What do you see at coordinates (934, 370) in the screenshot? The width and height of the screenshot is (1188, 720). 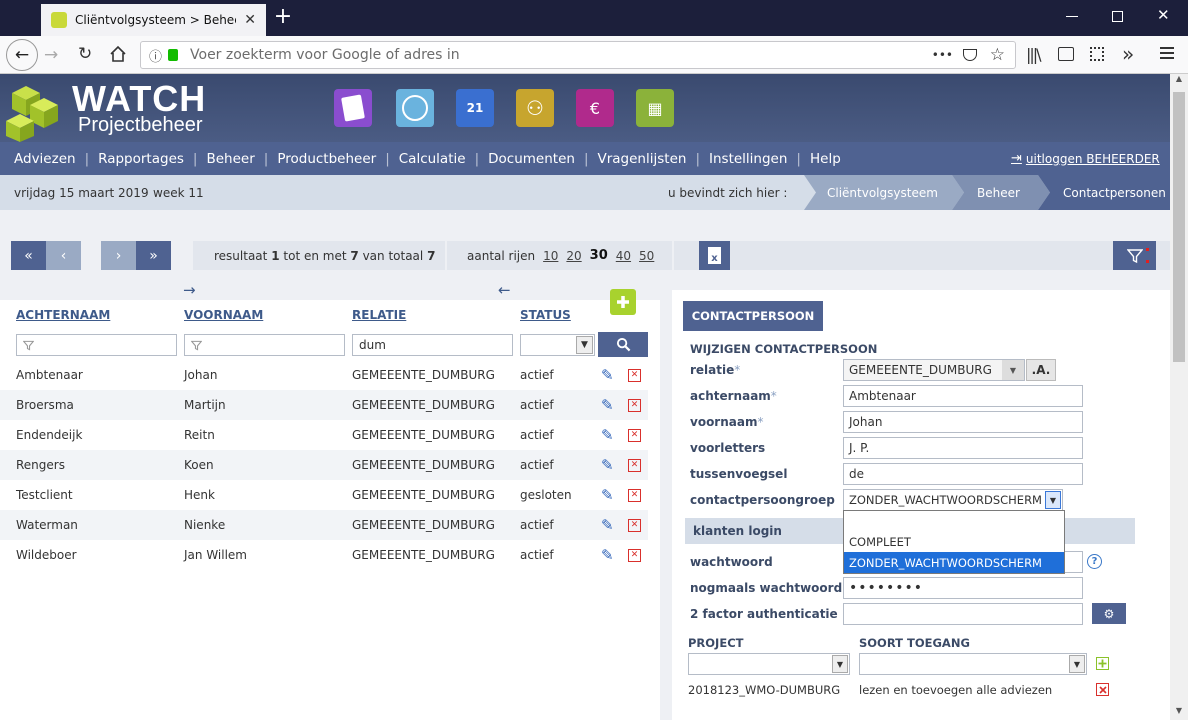 I see `relatie-select: GEMEEENTE_DUMBURG ▼` at bounding box center [934, 370].